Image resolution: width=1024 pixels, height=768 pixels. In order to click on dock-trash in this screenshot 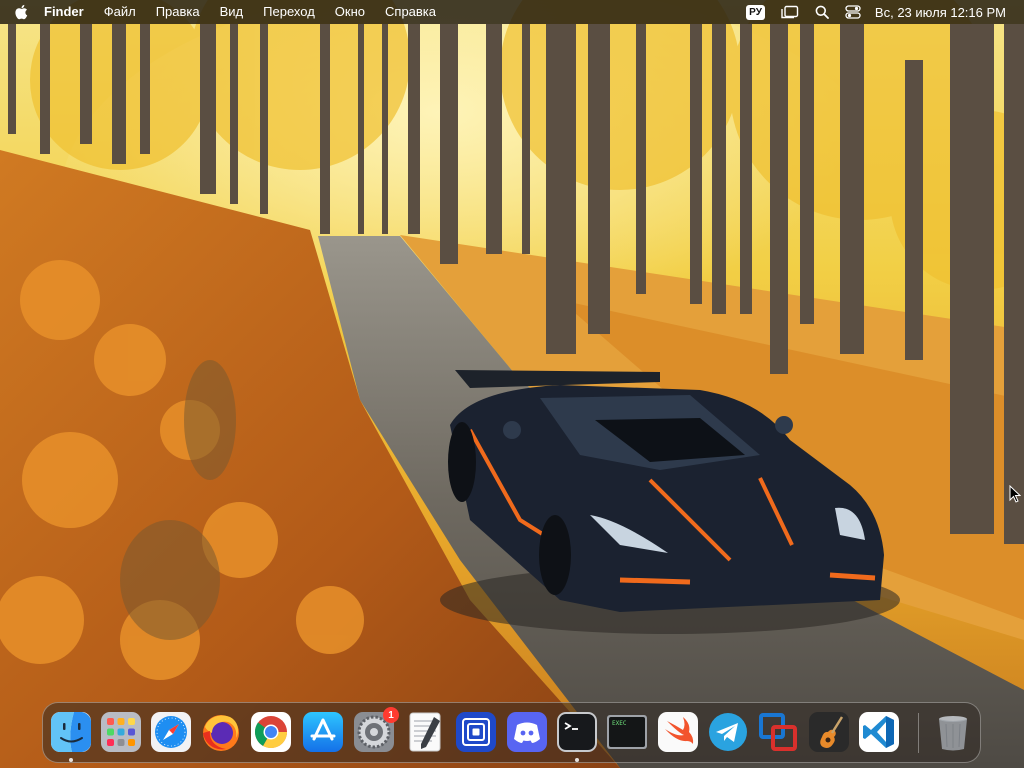, I will do `click(953, 732)`.